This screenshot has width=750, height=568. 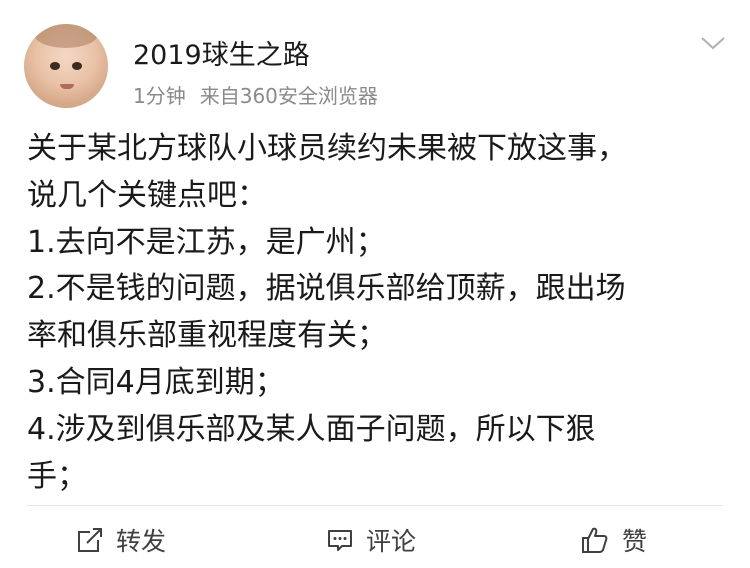 What do you see at coordinates (288, 96) in the screenshot?
I see `post-source: 来自360安全浏览器` at bounding box center [288, 96].